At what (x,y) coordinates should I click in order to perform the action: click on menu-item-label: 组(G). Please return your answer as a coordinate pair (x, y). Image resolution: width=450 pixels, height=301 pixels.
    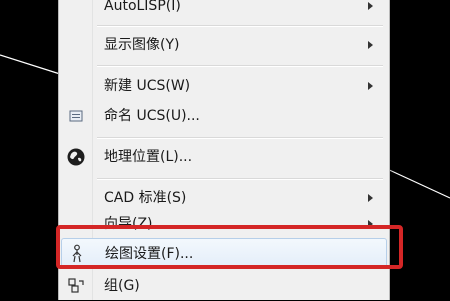
    Looking at the image, I should click on (122, 286).